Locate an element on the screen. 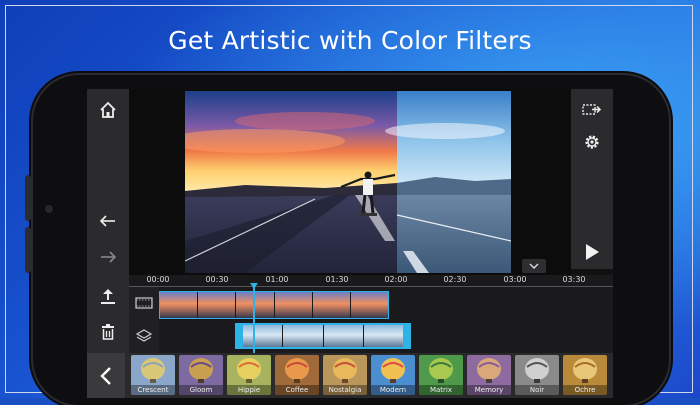  upload-icon is located at coordinates (108, 296).